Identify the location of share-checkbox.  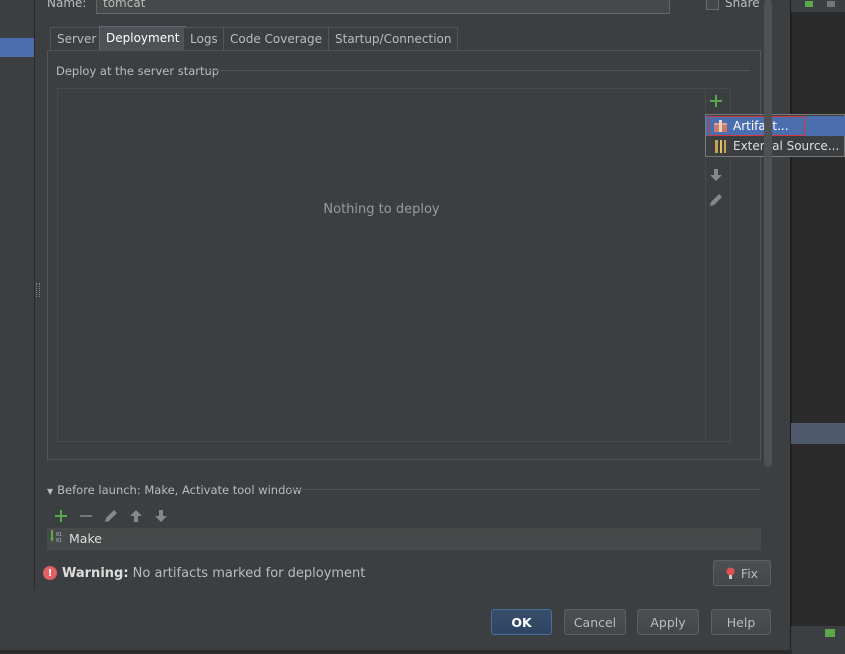
(712, 5).